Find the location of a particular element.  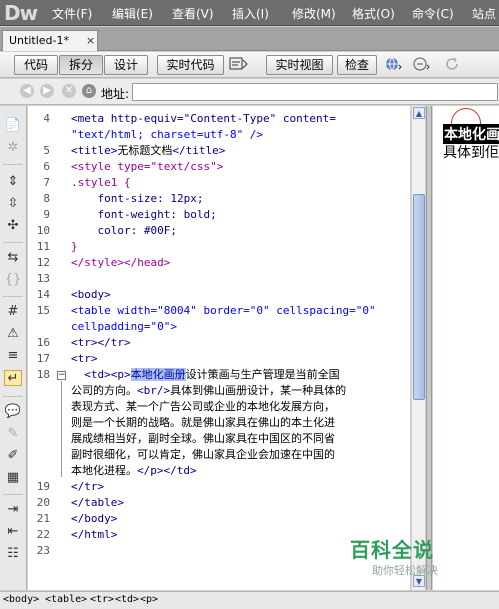

line-number: 8 is located at coordinates (46, 198).